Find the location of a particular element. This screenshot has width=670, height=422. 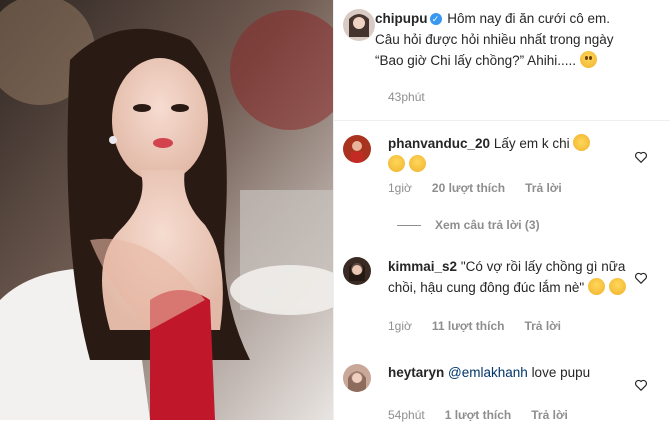

post-time: 43phút is located at coordinates (406, 97).